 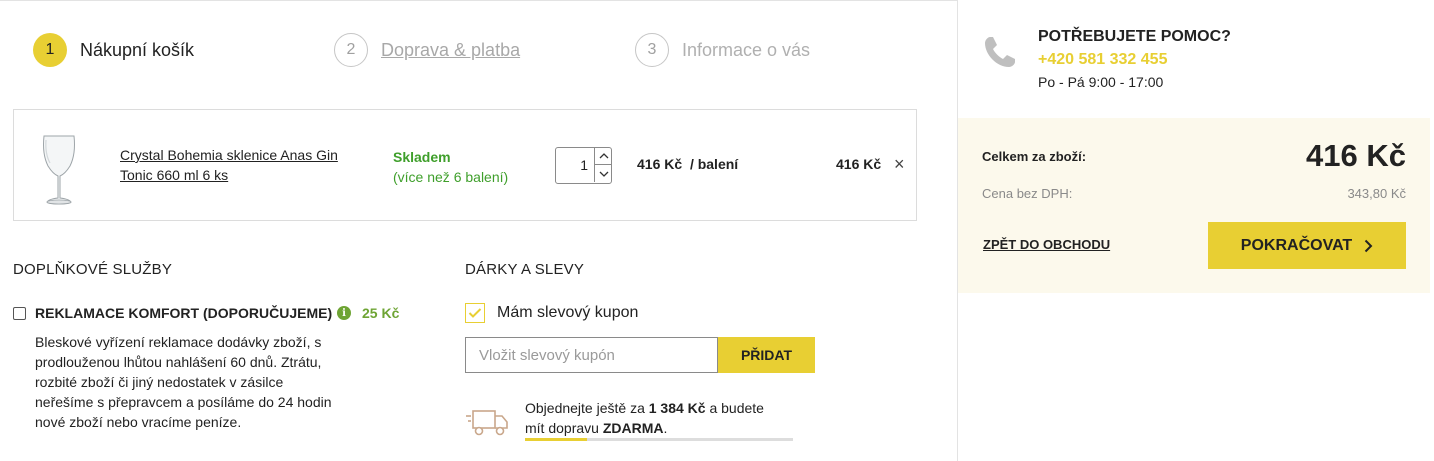 I want to click on continue-button: POKRAČOVAT, so click(x=1307, y=245).